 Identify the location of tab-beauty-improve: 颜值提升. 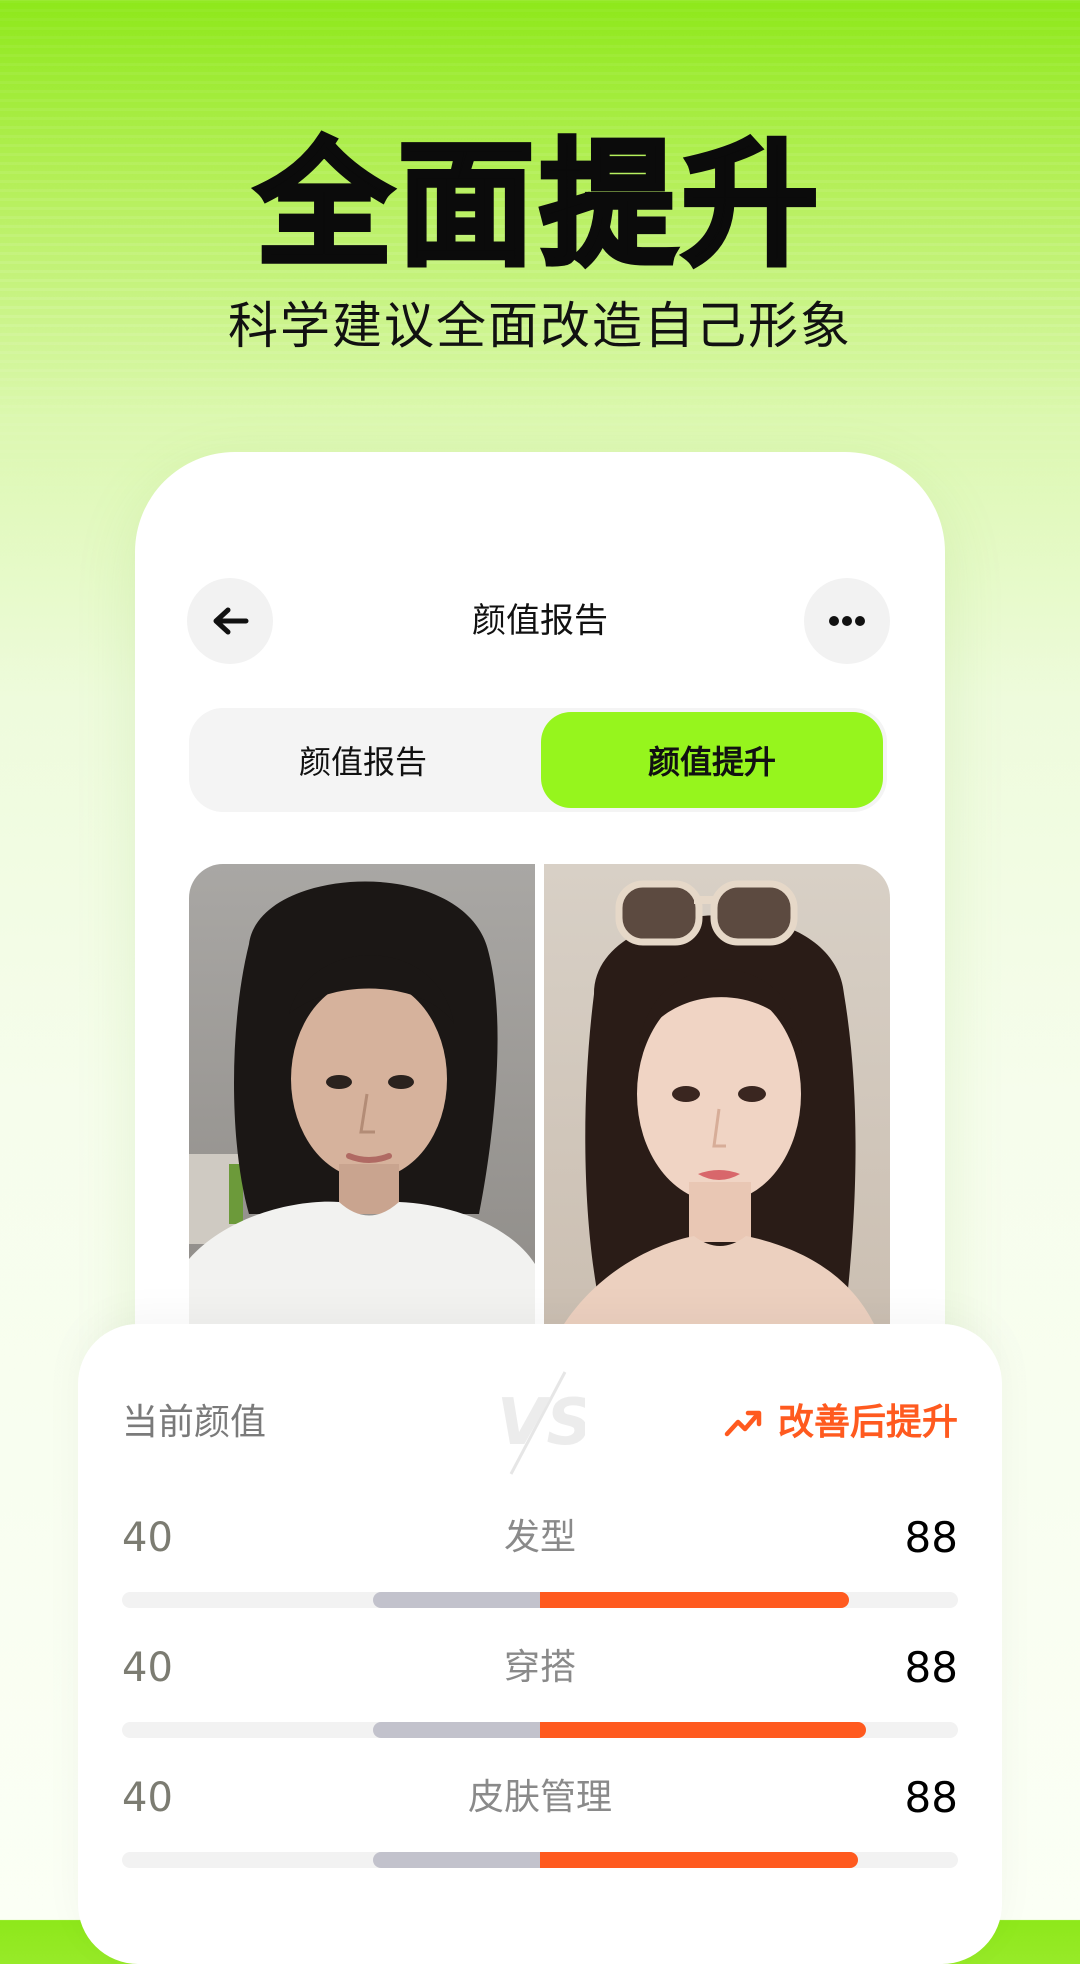
(712, 760).